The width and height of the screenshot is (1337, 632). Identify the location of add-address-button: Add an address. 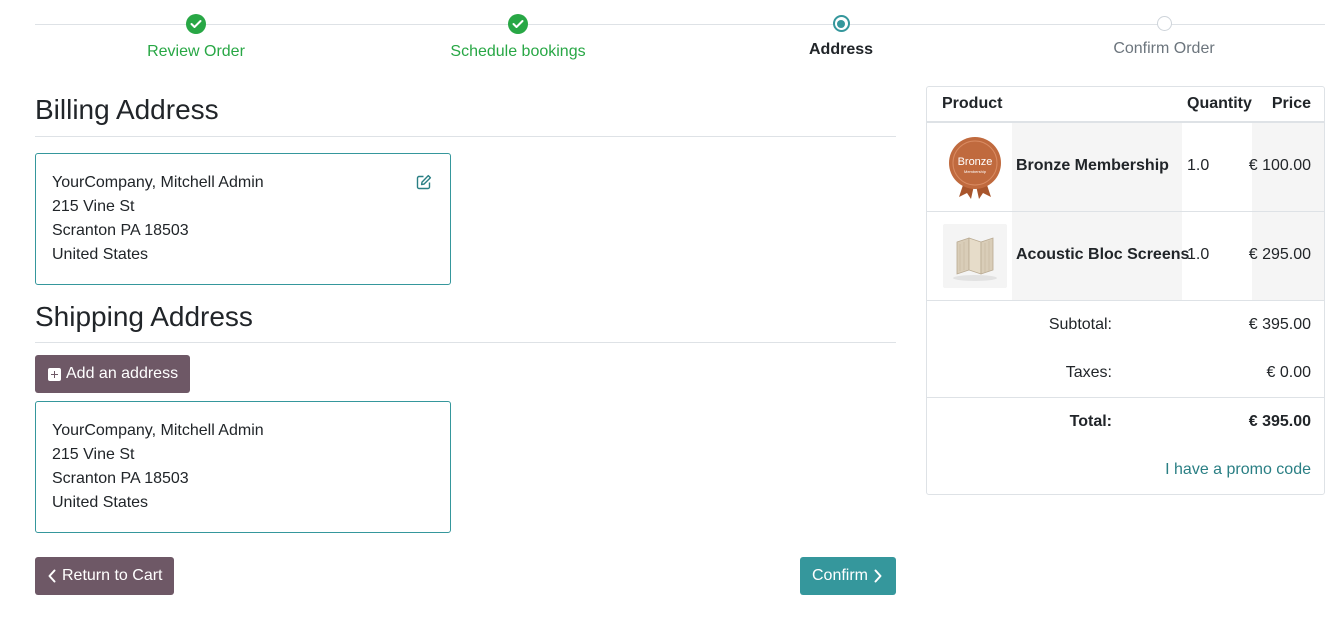
(112, 374).